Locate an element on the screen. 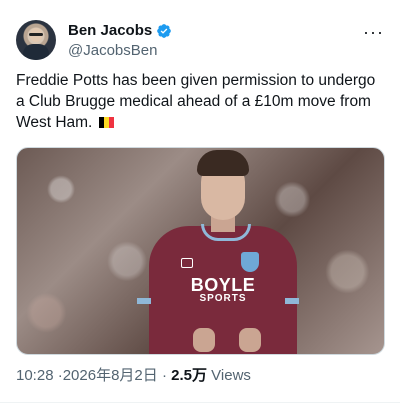 The height and width of the screenshot is (403, 400). avatar is located at coordinates (36, 40).